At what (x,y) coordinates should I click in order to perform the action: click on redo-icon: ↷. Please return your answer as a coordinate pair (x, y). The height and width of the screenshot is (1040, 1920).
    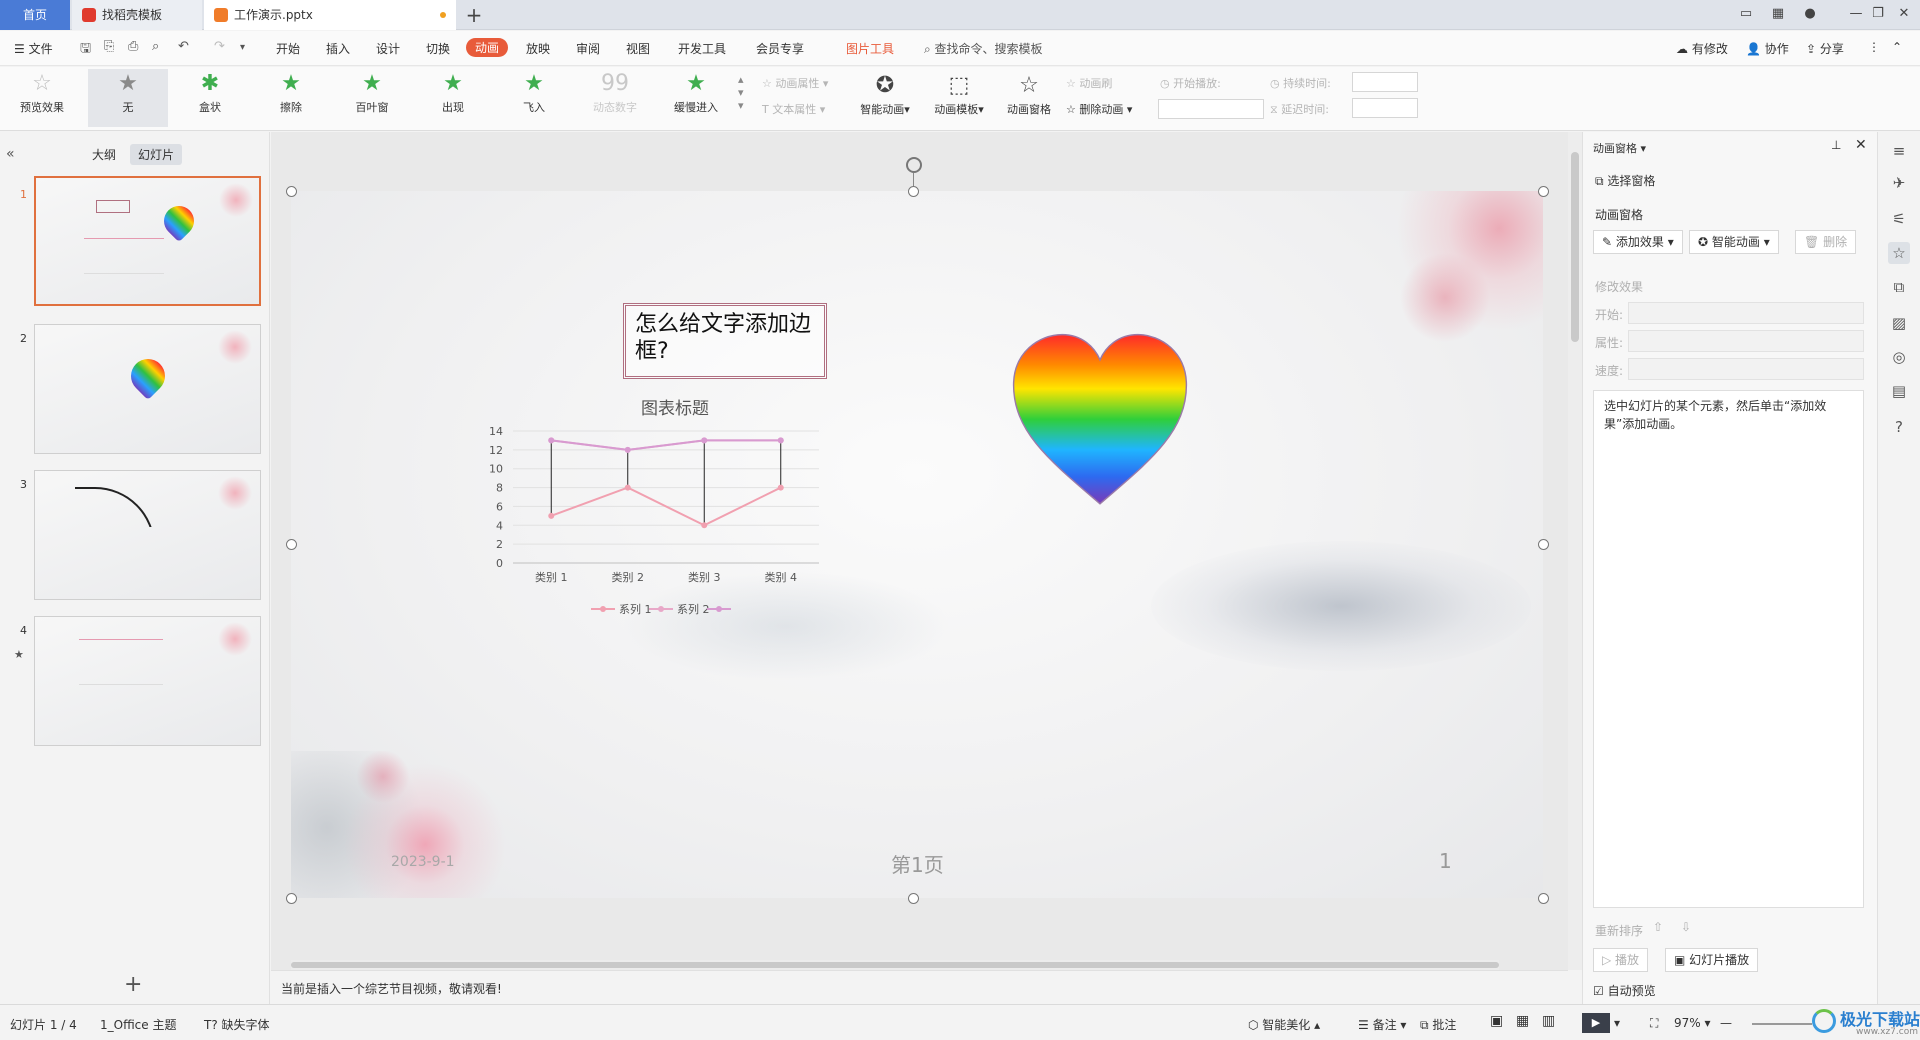
    Looking at the image, I should click on (219, 46).